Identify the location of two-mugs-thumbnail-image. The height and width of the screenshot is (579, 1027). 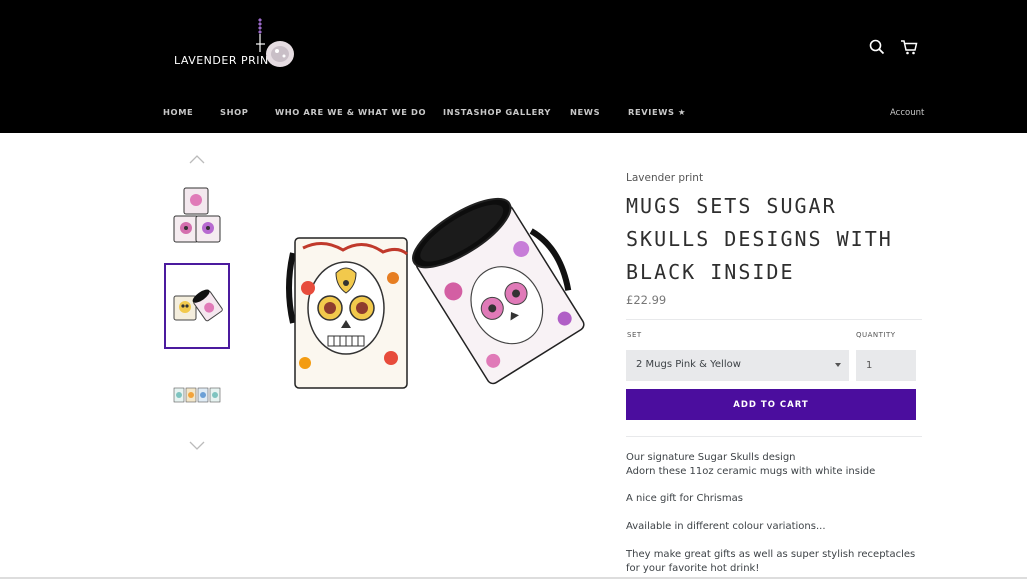
(198, 305).